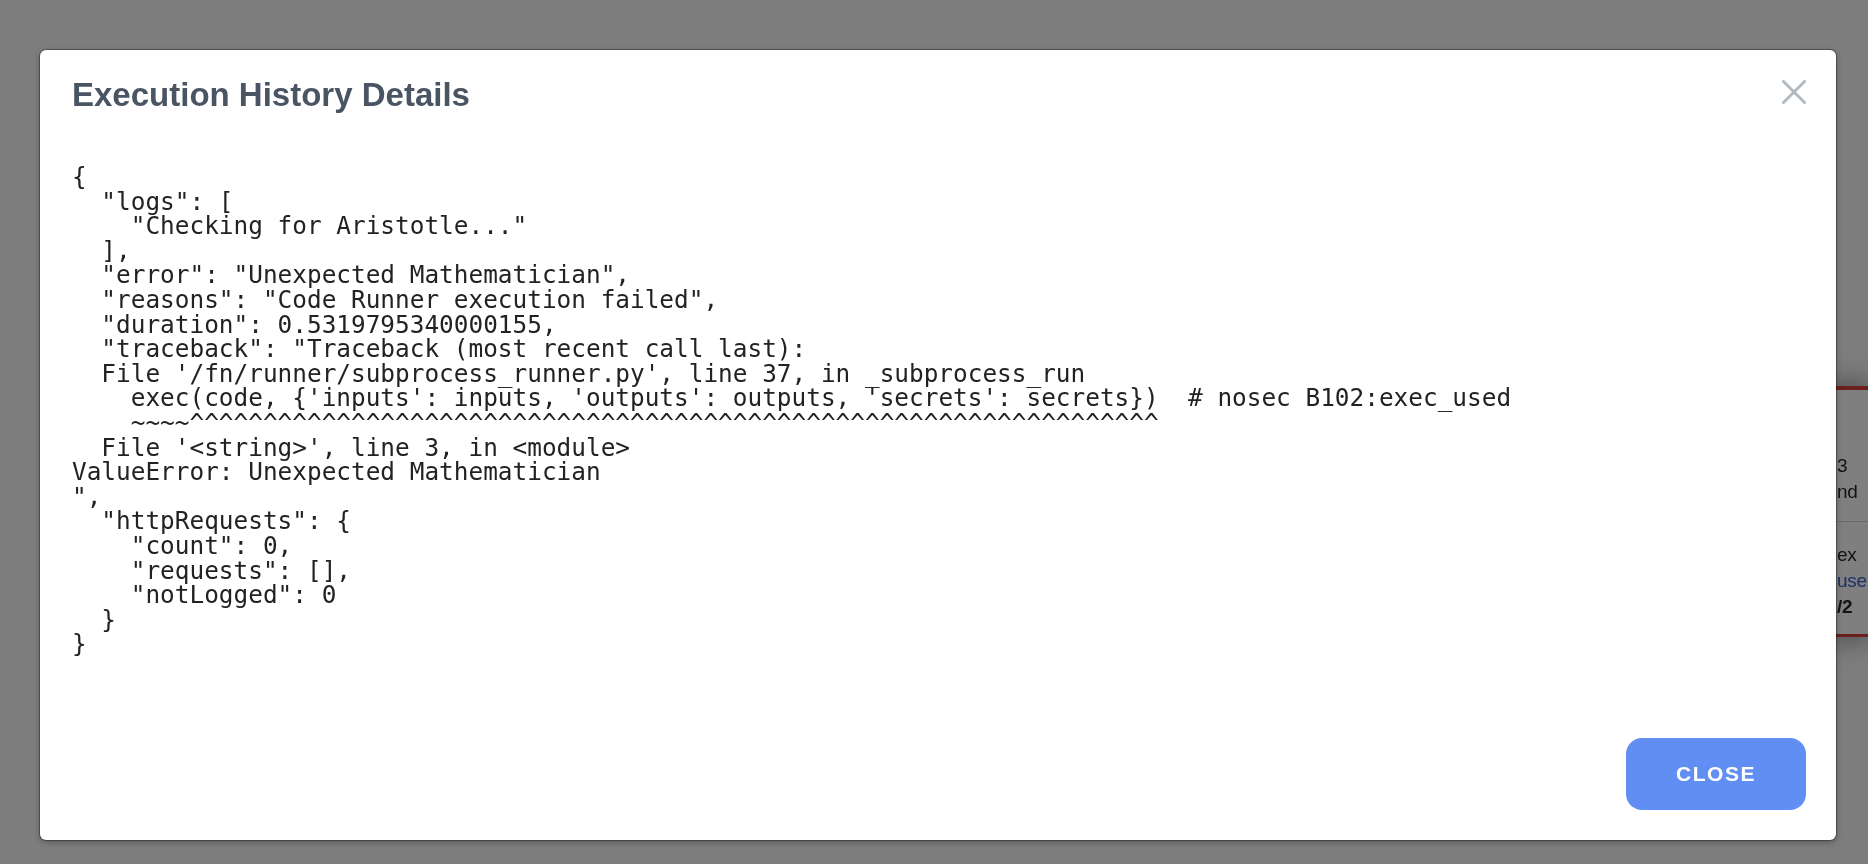 The width and height of the screenshot is (1868, 864). What do you see at coordinates (593, 374) in the screenshot?
I see `code-line: File '/fn/runner/subprocess_runner.py', line 37, in _subprocess_run` at bounding box center [593, 374].